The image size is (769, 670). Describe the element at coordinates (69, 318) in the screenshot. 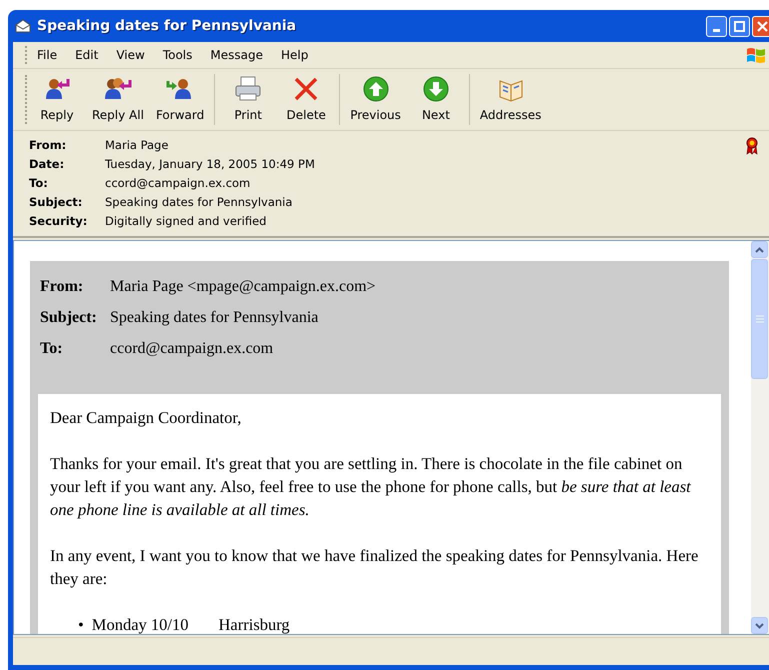

I see `message-header-label: Subject:` at that location.